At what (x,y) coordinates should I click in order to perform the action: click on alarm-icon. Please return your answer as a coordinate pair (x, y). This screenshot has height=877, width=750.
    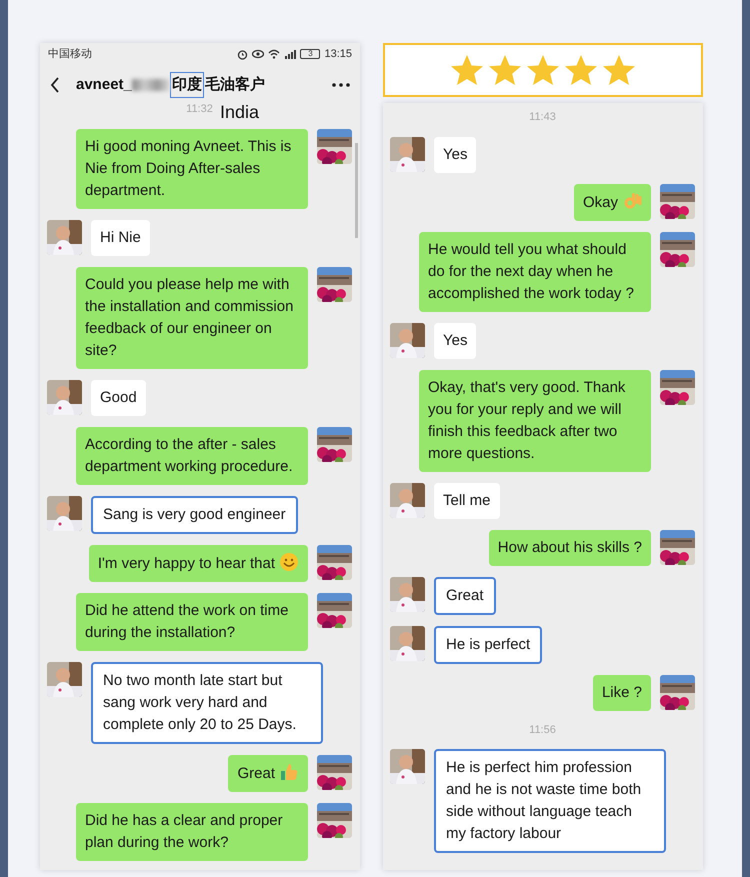
    Looking at the image, I should click on (242, 54).